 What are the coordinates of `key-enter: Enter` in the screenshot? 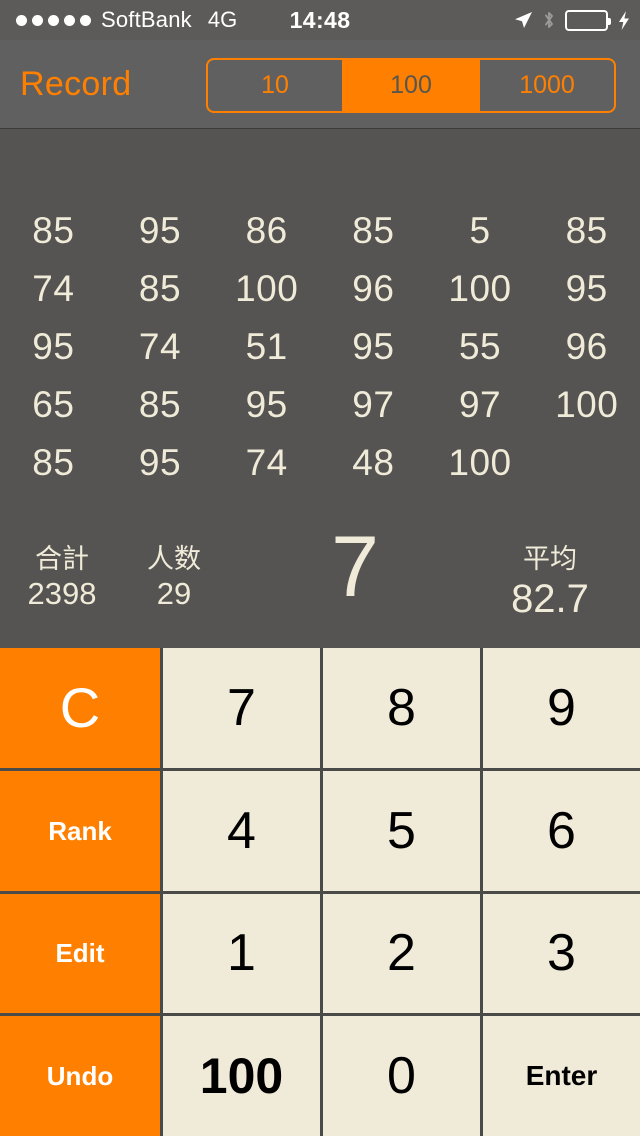 It's located at (561, 1076).